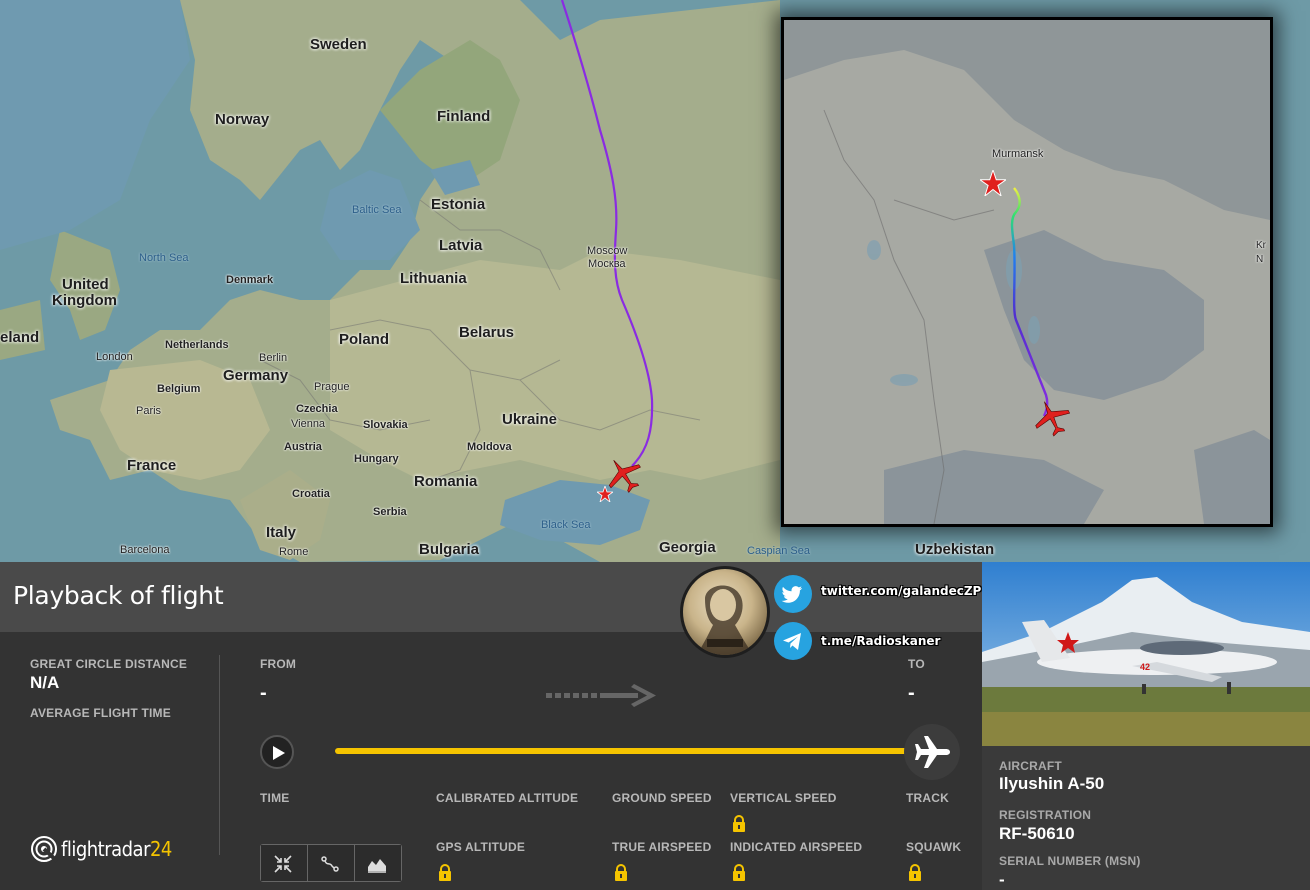 This screenshot has width=1310, height=890. I want to click on great-circle-value: N/A, so click(45, 682).